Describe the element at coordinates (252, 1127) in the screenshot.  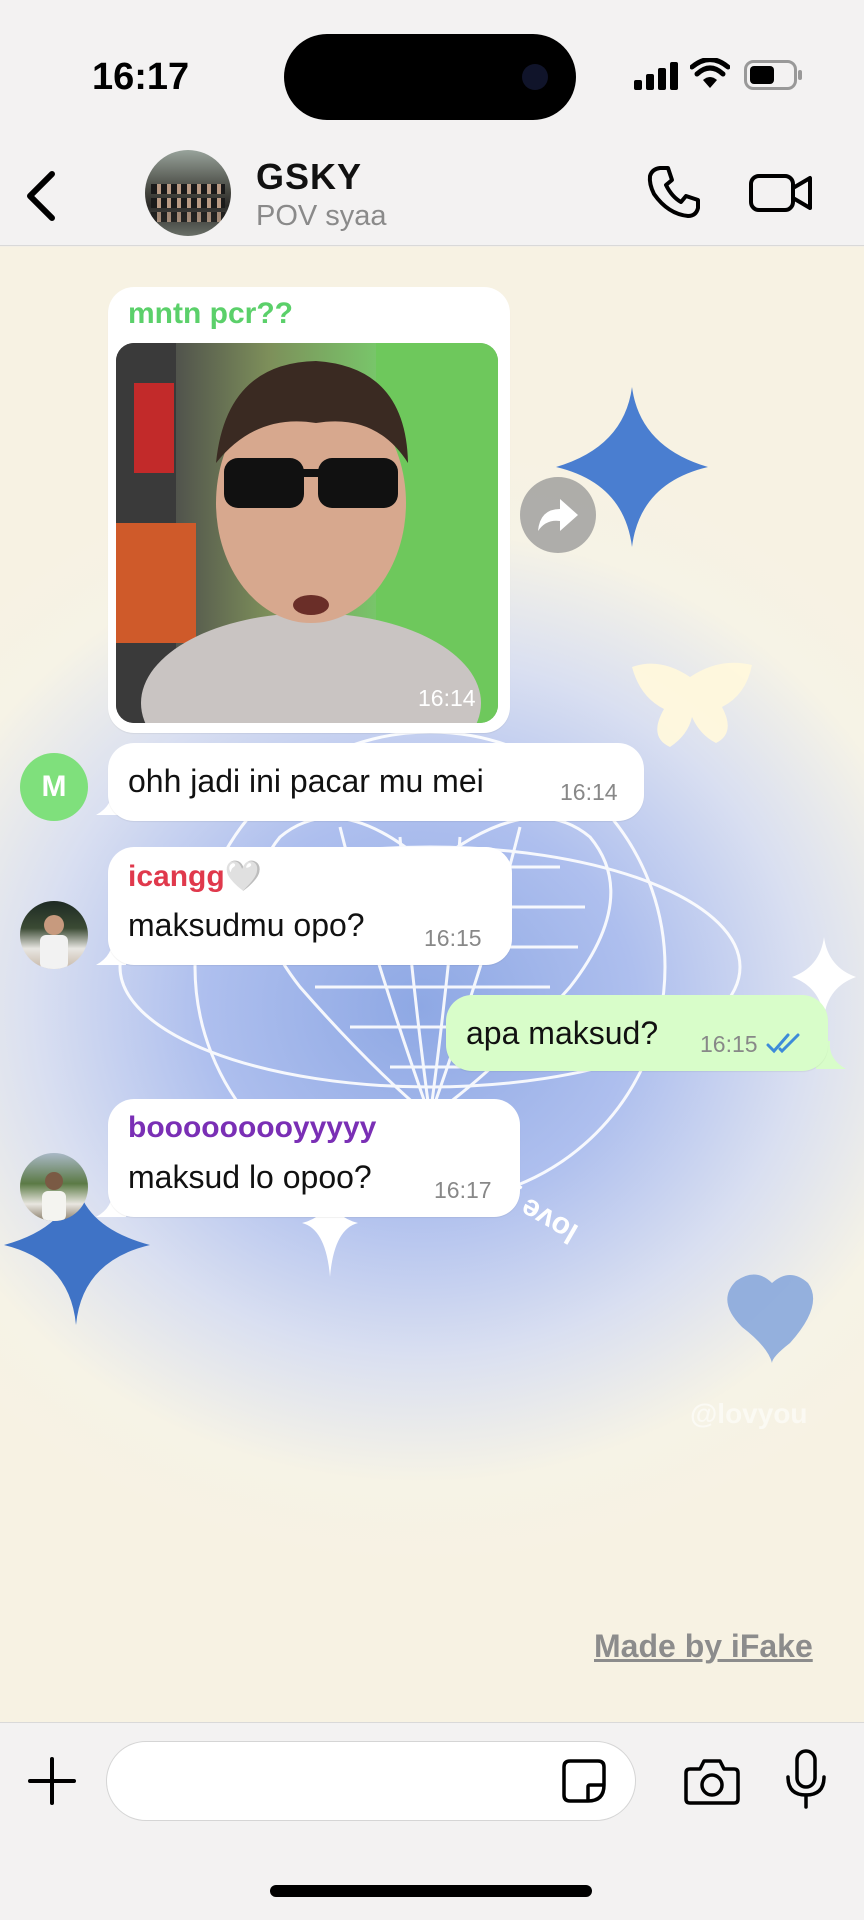
I see `sender-name: booooooooyyyyy` at that location.